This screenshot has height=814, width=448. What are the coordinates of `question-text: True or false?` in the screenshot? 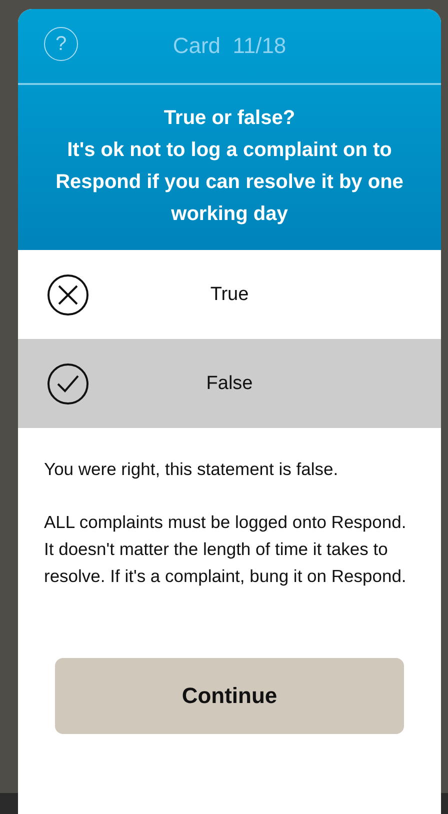 It's located at (230, 118).